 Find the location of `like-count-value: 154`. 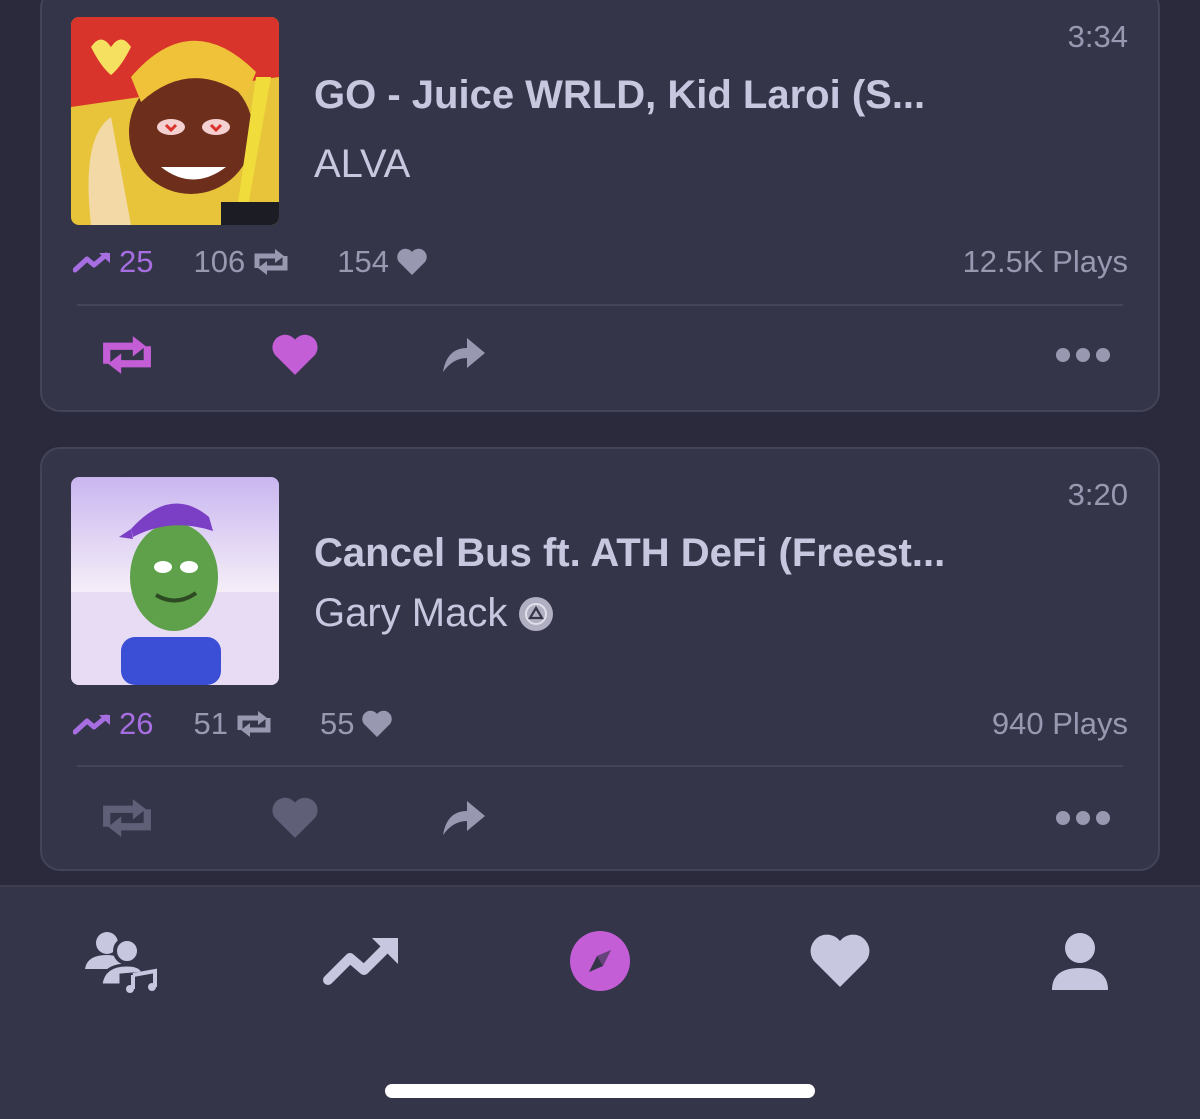

like-count-value: 154 is located at coordinates (363, 261).